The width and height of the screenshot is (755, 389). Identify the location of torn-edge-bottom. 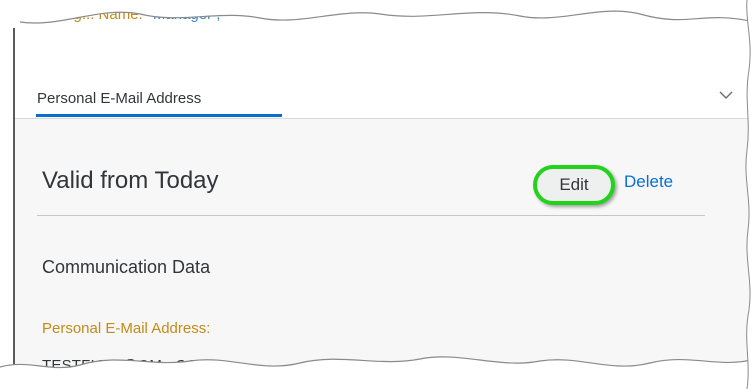
(377, 372).